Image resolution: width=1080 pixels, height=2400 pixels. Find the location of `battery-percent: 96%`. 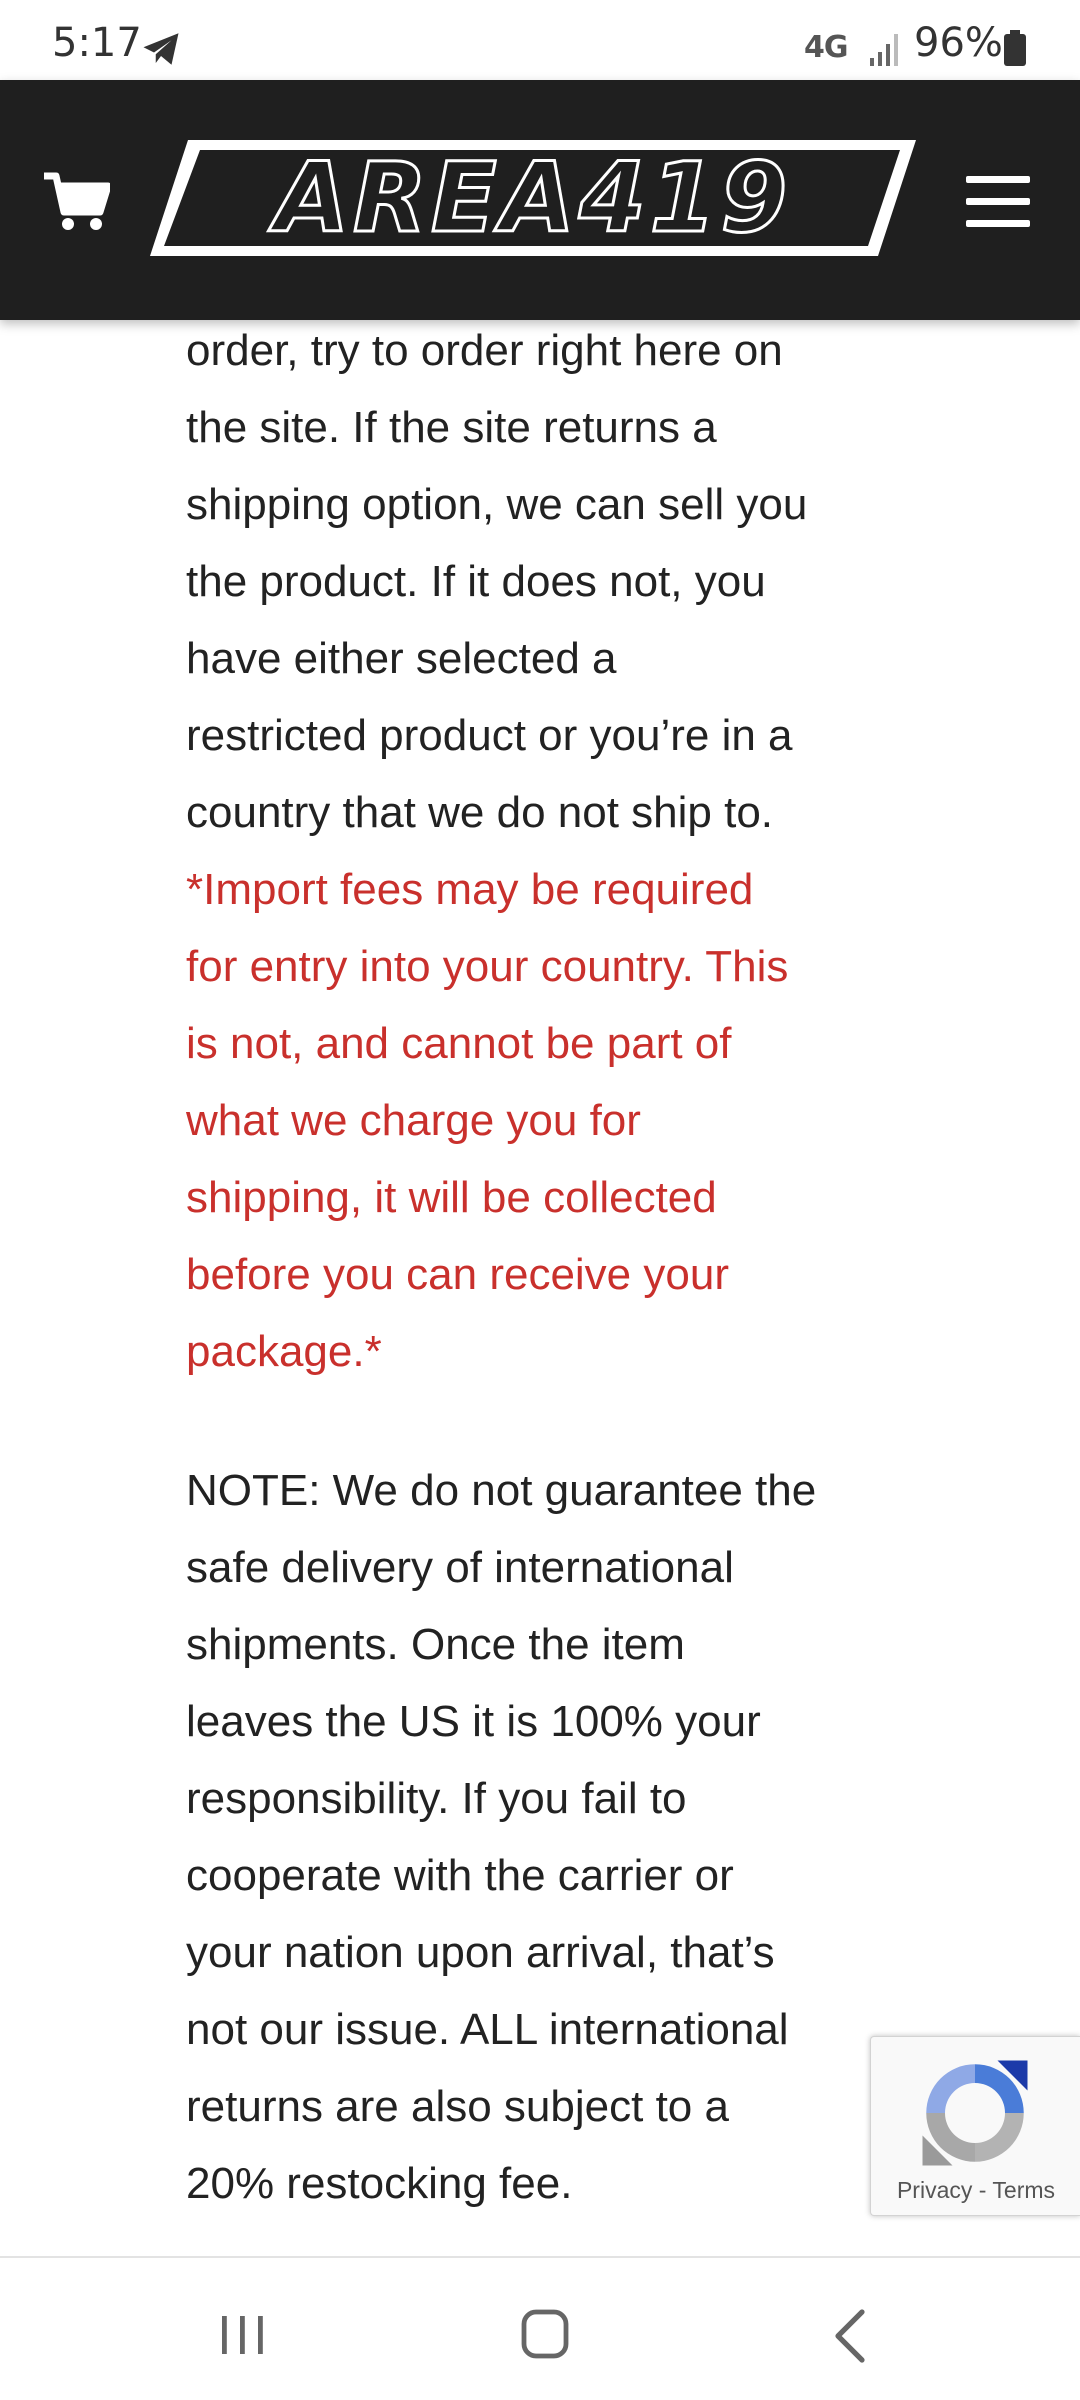

battery-percent: 96% is located at coordinates (958, 43).